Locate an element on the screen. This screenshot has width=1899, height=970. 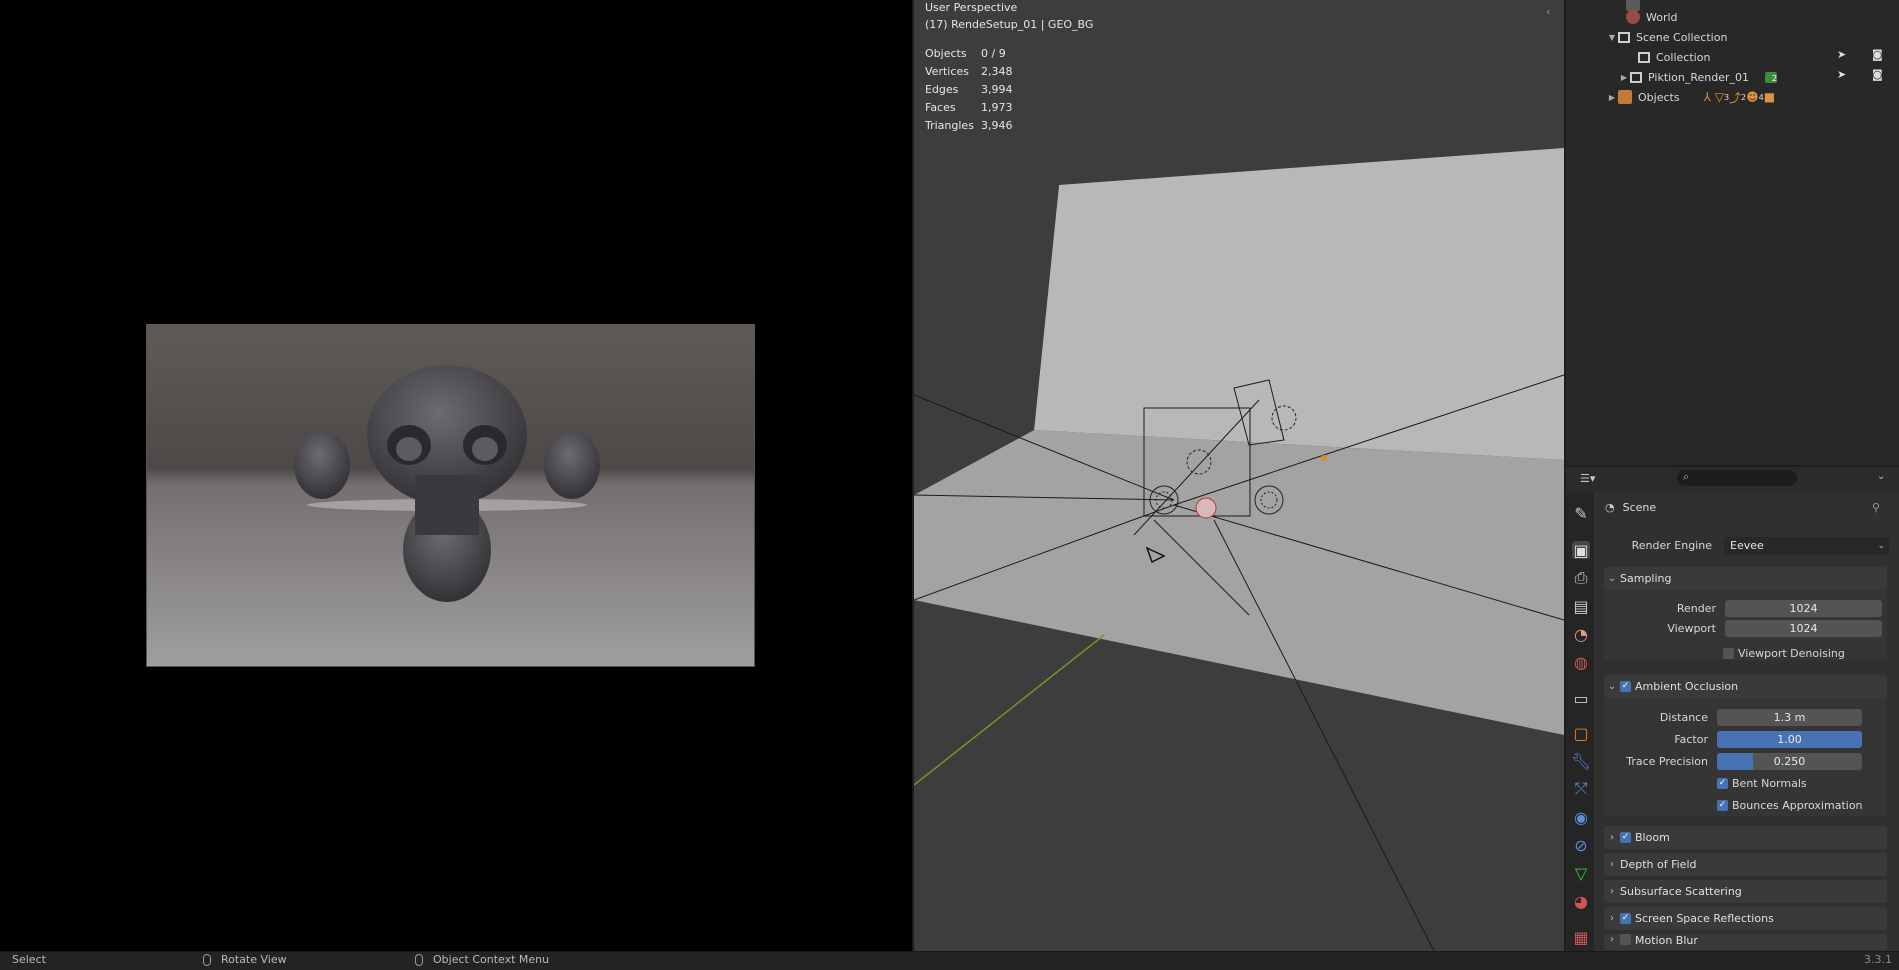
ao-distance-label: Distance is located at coordinates (1683, 717).